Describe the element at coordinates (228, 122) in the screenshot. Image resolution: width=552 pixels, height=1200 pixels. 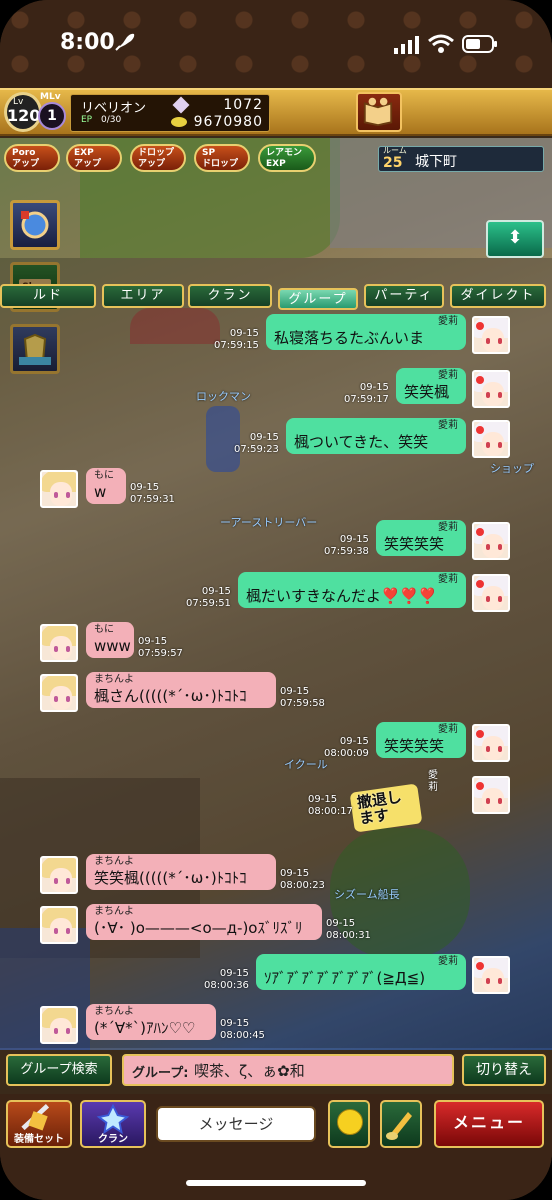
I see `gold-count: 9670980` at that location.